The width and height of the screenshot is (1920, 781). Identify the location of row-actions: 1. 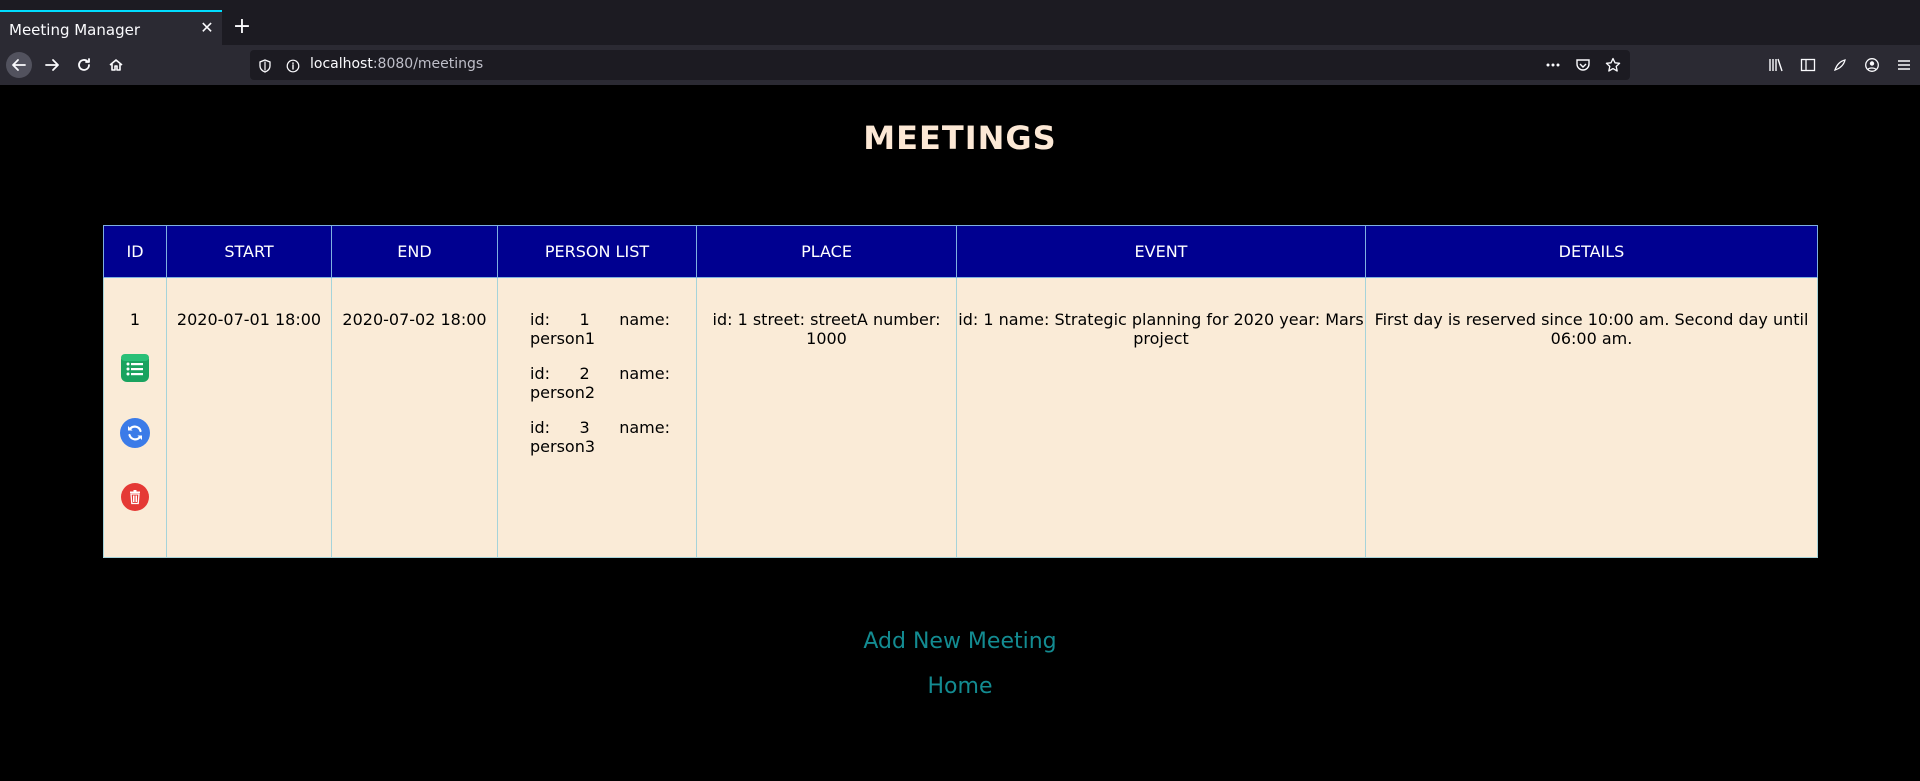
(135, 410).